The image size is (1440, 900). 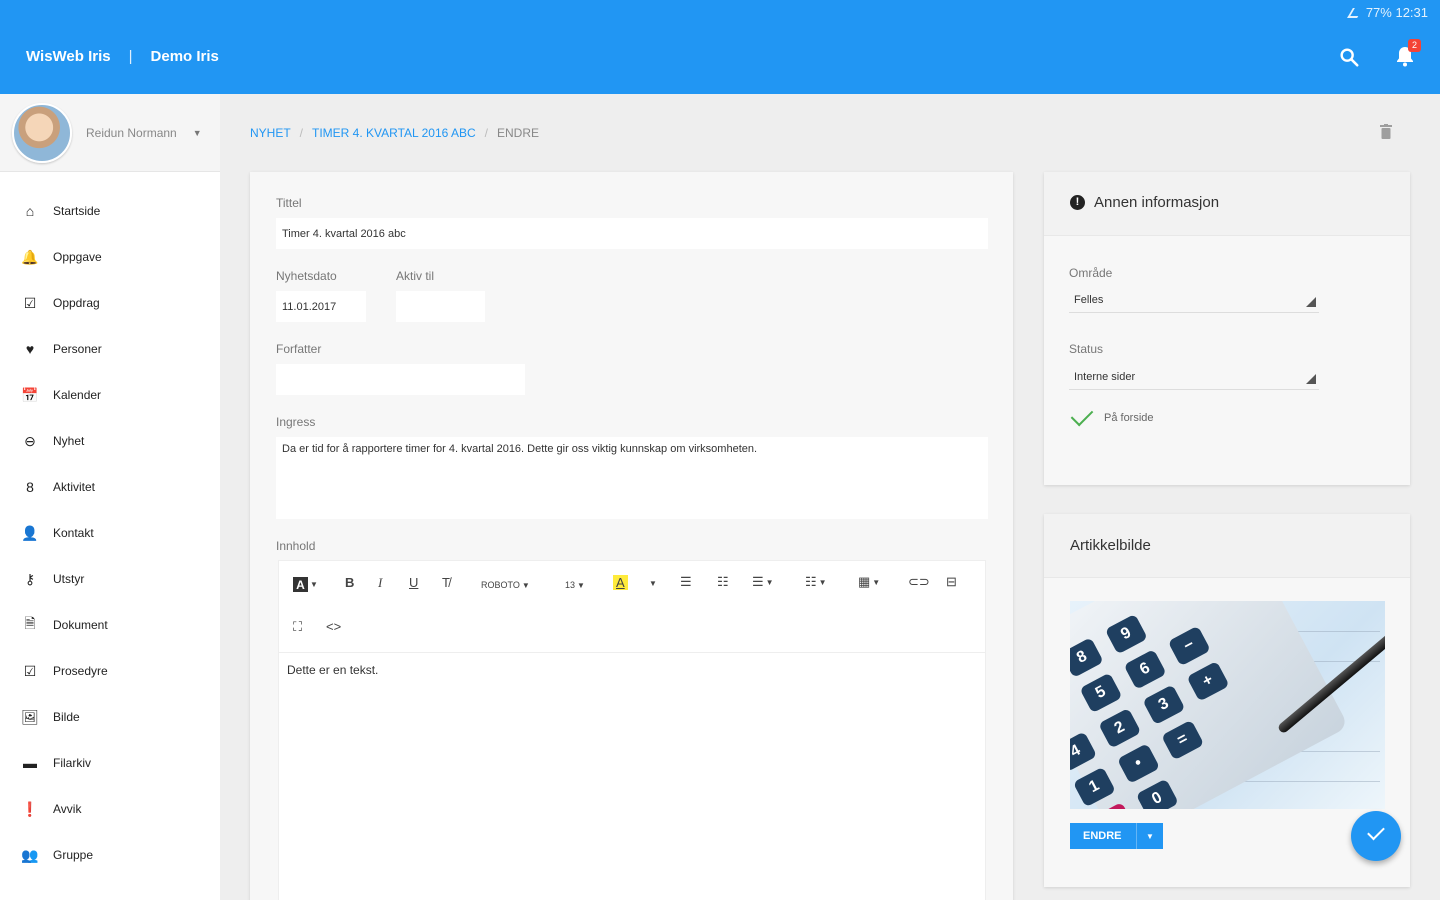 What do you see at coordinates (110, 809) in the screenshot?
I see `sidebar-item-avvik: ❗ Avvik` at bounding box center [110, 809].